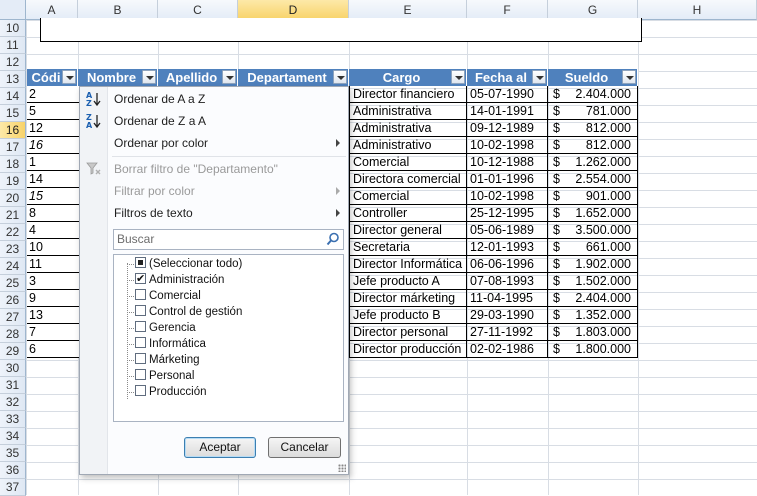  I want to click on filter-value-item: Comercial, so click(168, 296).